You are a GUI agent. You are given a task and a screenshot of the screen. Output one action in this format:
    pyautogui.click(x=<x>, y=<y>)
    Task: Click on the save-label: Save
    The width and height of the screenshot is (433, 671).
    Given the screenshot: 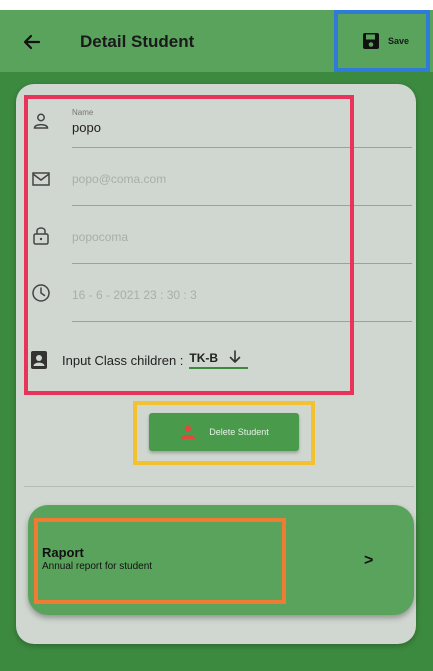 What is the action you would take?
    pyautogui.click(x=399, y=41)
    